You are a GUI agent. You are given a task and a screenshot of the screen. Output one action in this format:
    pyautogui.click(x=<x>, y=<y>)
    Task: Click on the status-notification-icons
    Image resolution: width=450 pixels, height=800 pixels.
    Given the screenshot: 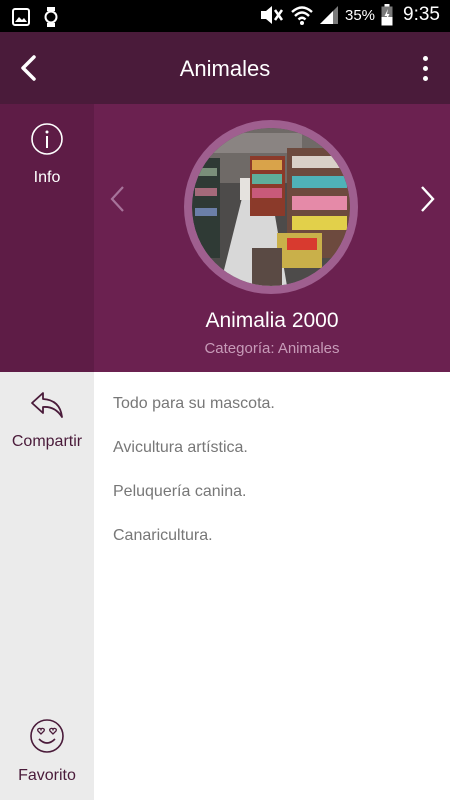 What is the action you would take?
    pyautogui.click(x=35, y=17)
    